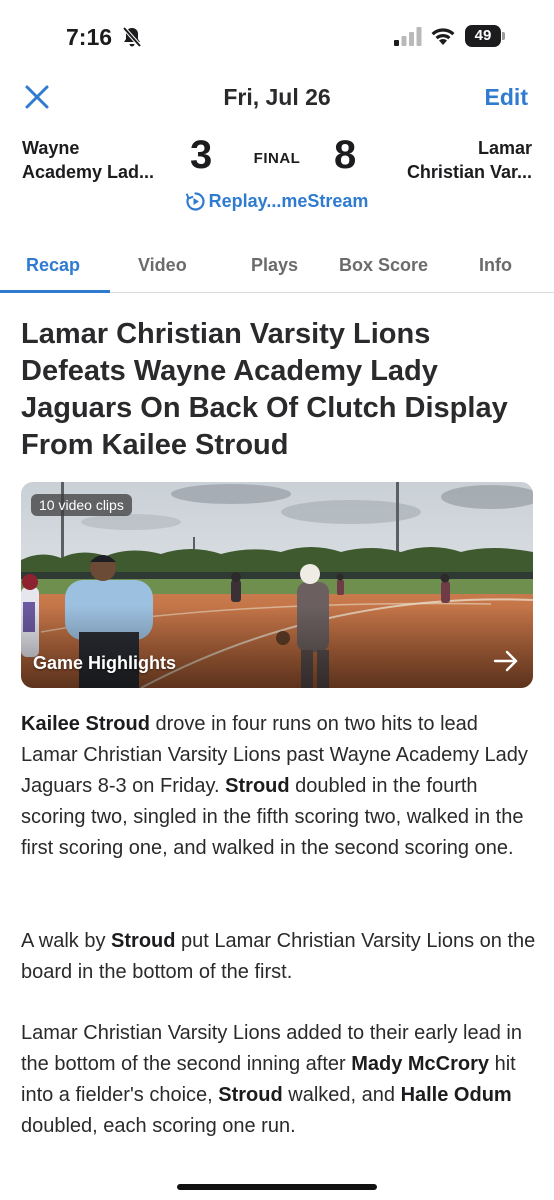 The width and height of the screenshot is (554, 1200). I want to click on replay-stream-link: Replay...meStream, so click(277, 201).